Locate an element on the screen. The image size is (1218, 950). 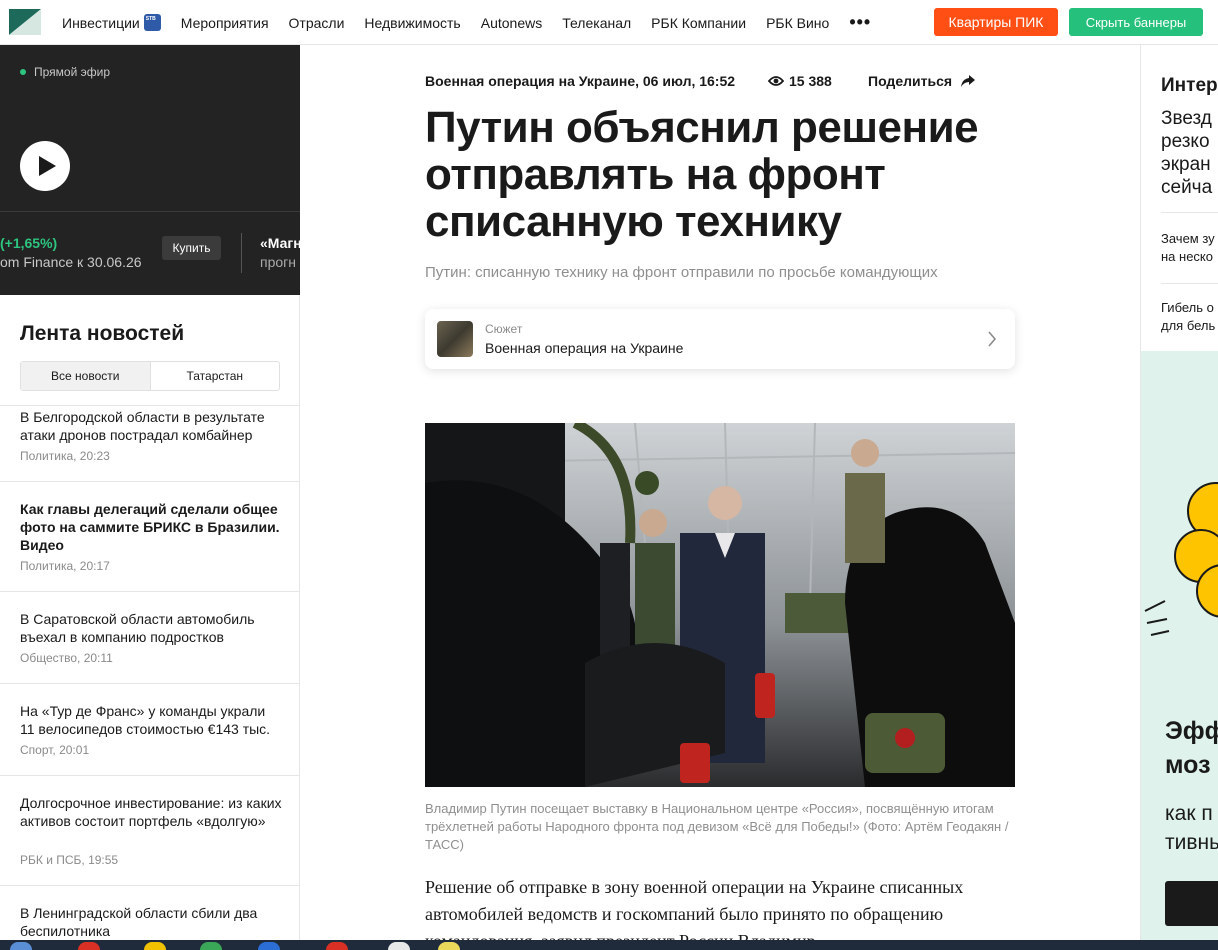
ad-title: моз is located at coordinates (1188, 765).